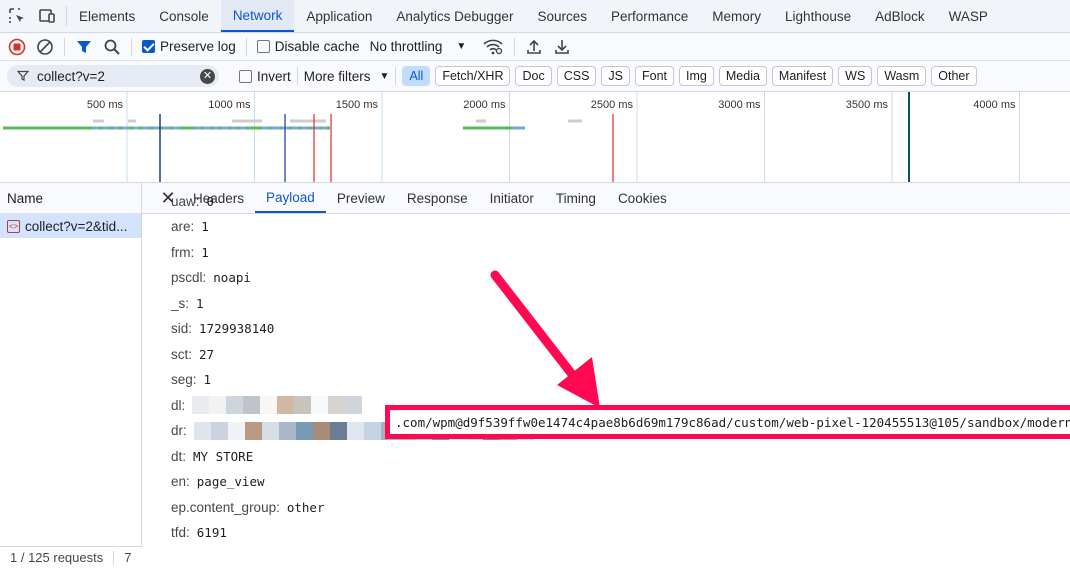  What do you see at coordinates (562, 47) in the screenshot?
I see `export-har-icon` at bounding box center [562, 47].